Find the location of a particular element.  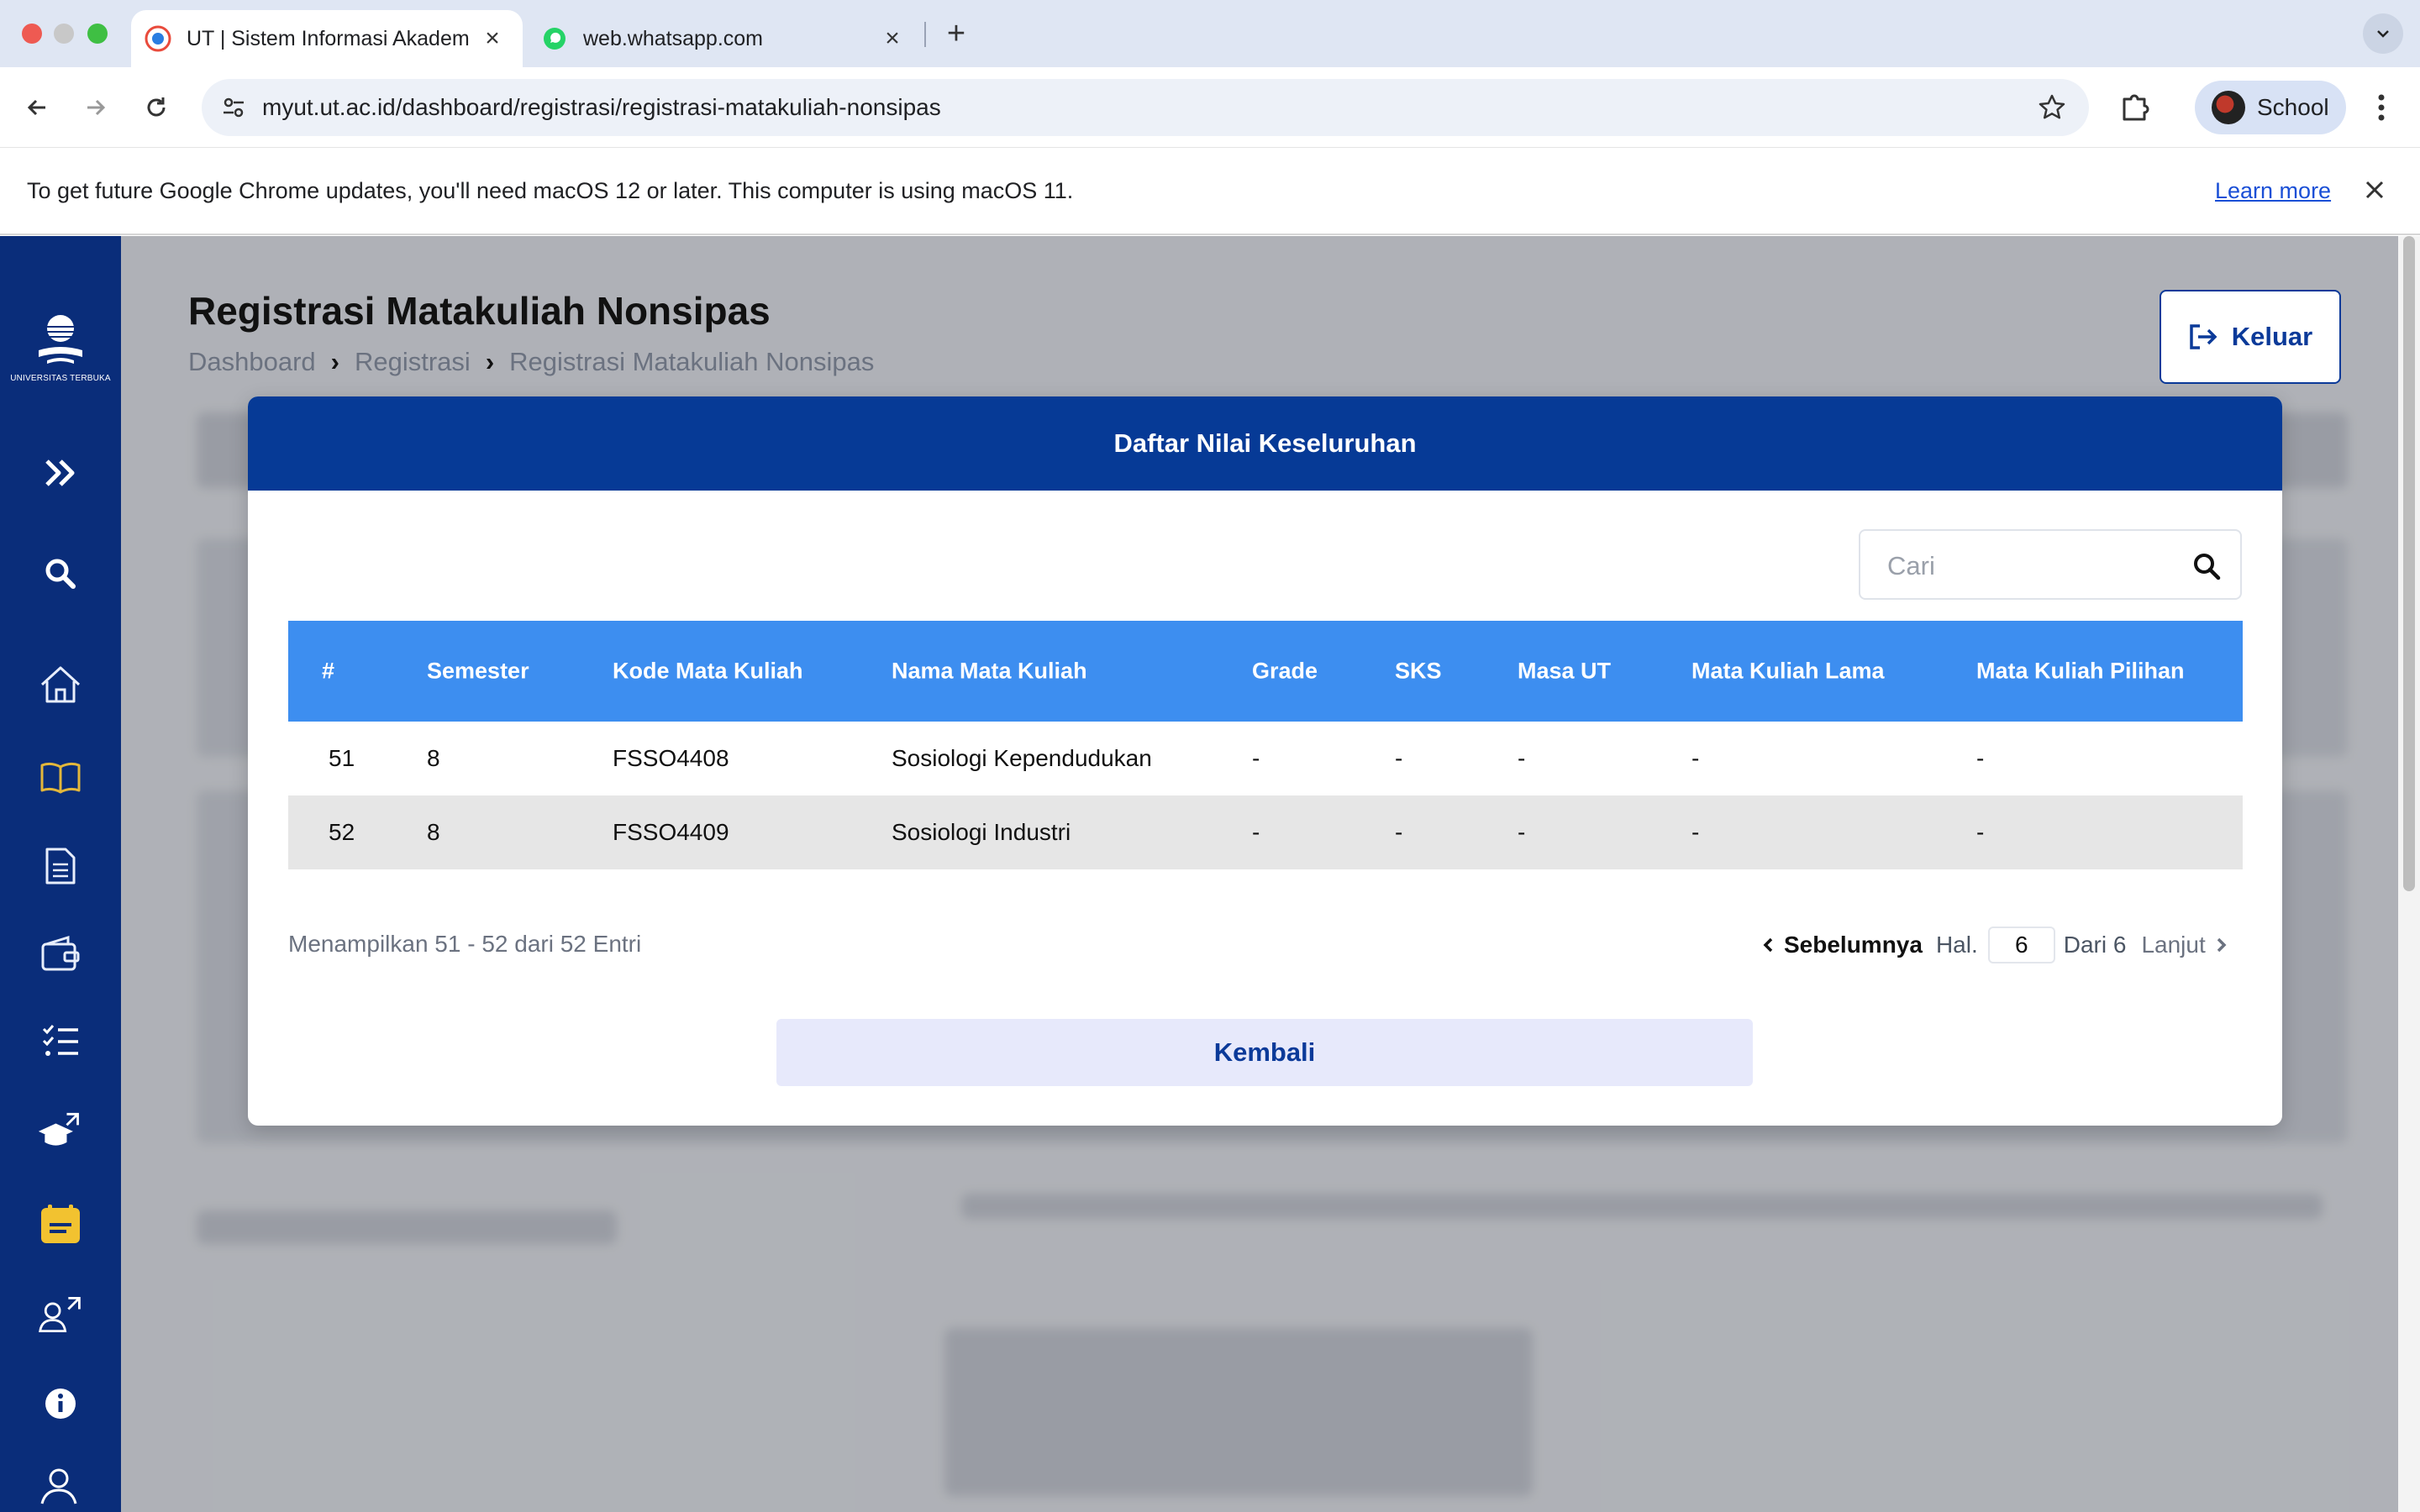

profile-button: School is located at coordinates (2270, 107).